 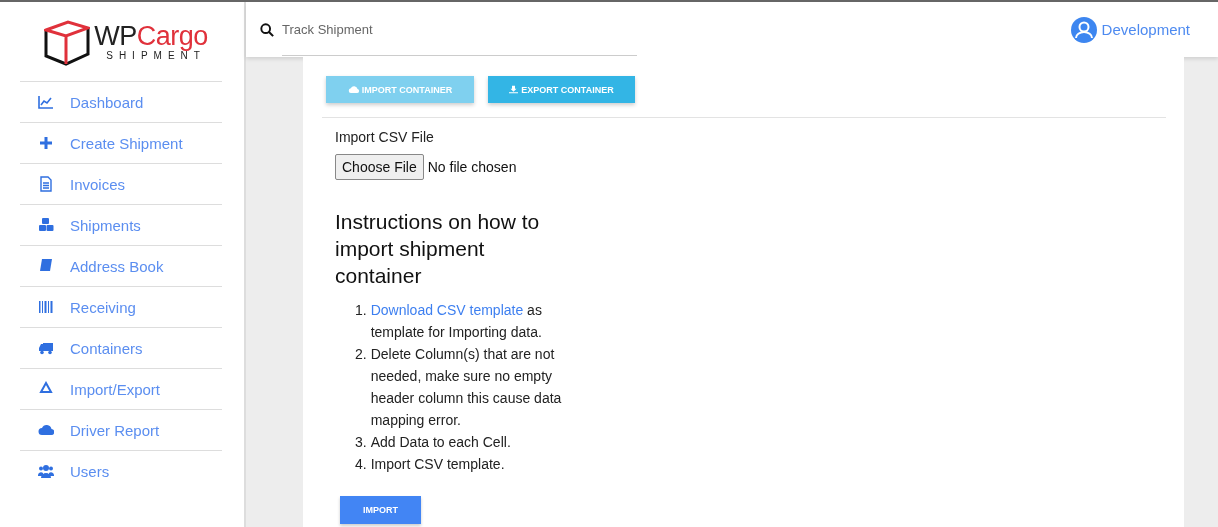 I want to click on book-icon, so click(x=46, y=266).